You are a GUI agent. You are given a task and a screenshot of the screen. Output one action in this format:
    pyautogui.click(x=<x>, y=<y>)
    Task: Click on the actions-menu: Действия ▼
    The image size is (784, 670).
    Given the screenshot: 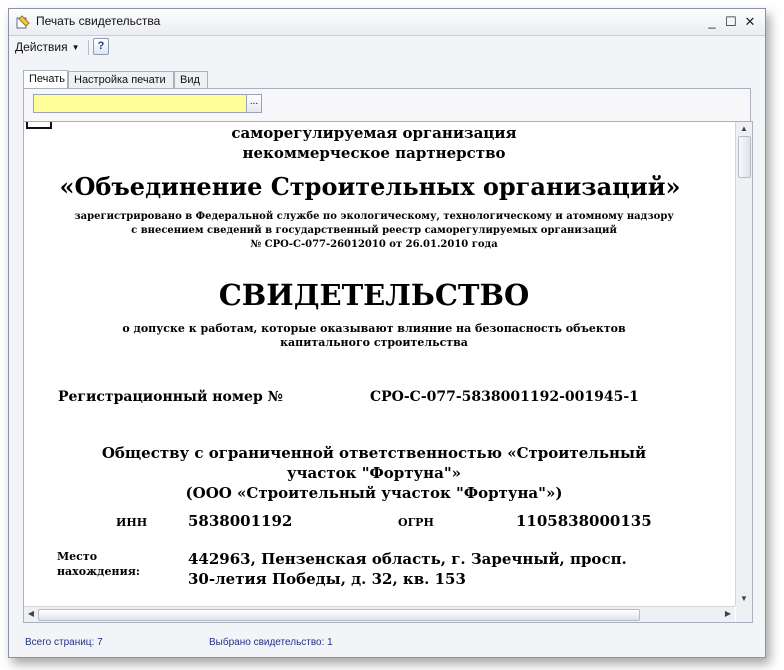 What is the action you would take?
    pyautogui.click(x=47, y=47)
    